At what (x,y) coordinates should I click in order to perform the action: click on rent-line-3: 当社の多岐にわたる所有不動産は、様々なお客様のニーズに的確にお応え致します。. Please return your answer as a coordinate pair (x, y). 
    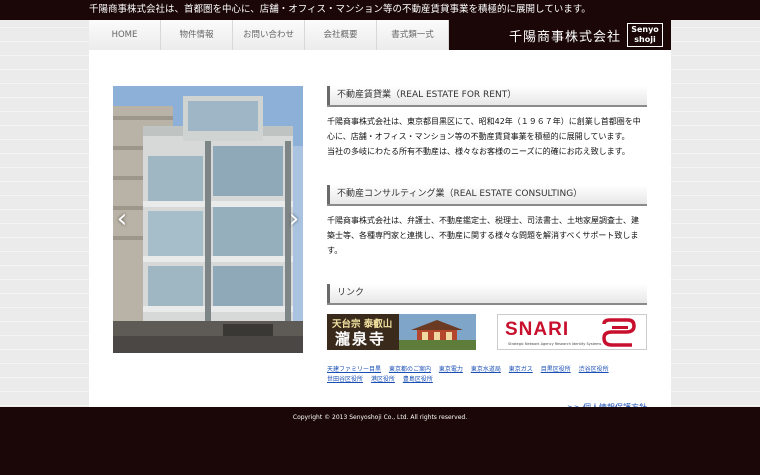
    Looking at the image, I should click on (478, 151).